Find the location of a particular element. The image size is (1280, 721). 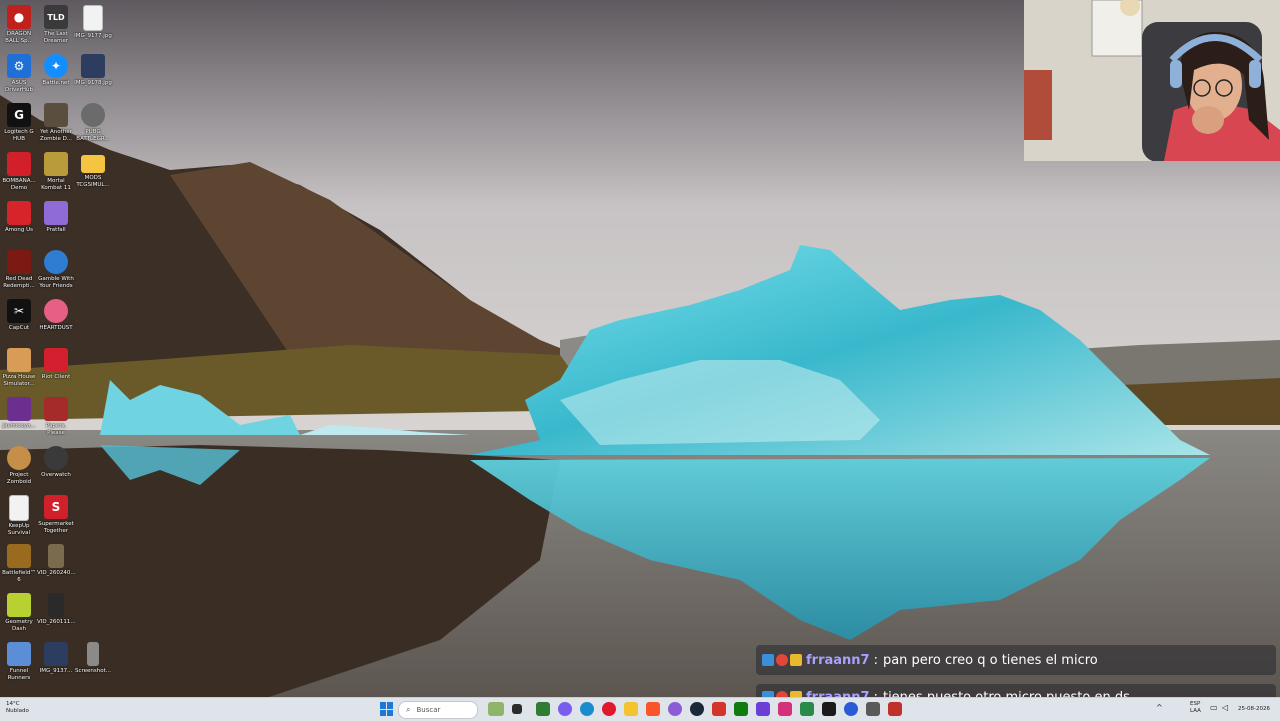

search-box: ⌕ Buscar is located at coordinates (438, 710).